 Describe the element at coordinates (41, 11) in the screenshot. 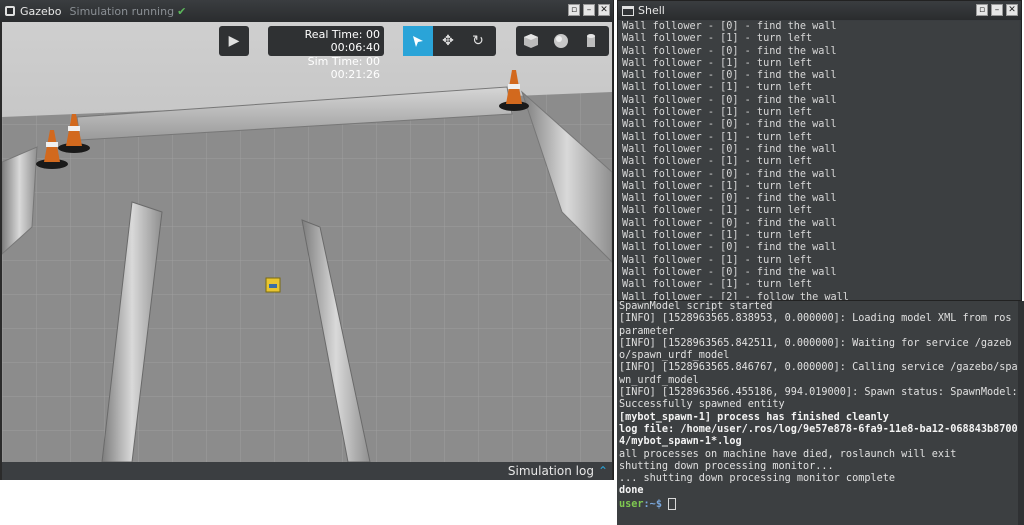

I see `gazebo-title: Gazebo` at that location.